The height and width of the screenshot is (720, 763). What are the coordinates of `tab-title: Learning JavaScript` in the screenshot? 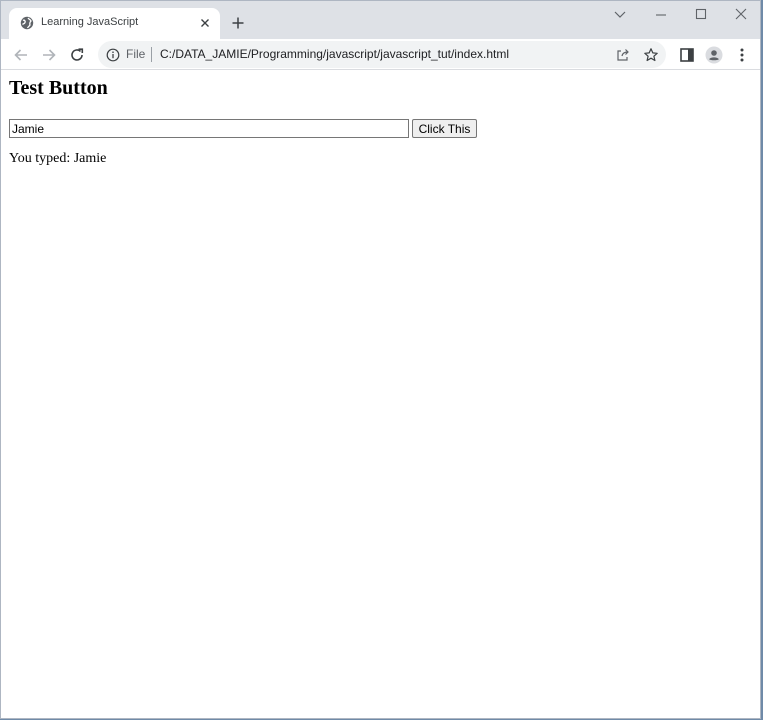 It's located at (90, 22).